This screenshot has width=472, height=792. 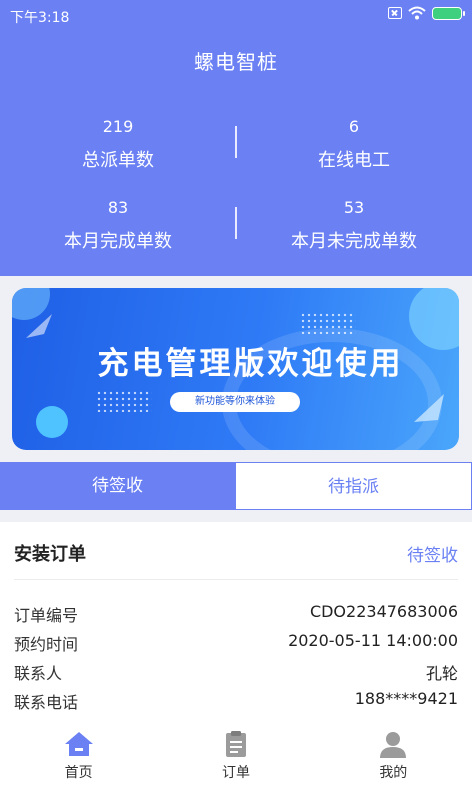 I want to click on stat-label: 总派单数, so click(x=118, y=160).